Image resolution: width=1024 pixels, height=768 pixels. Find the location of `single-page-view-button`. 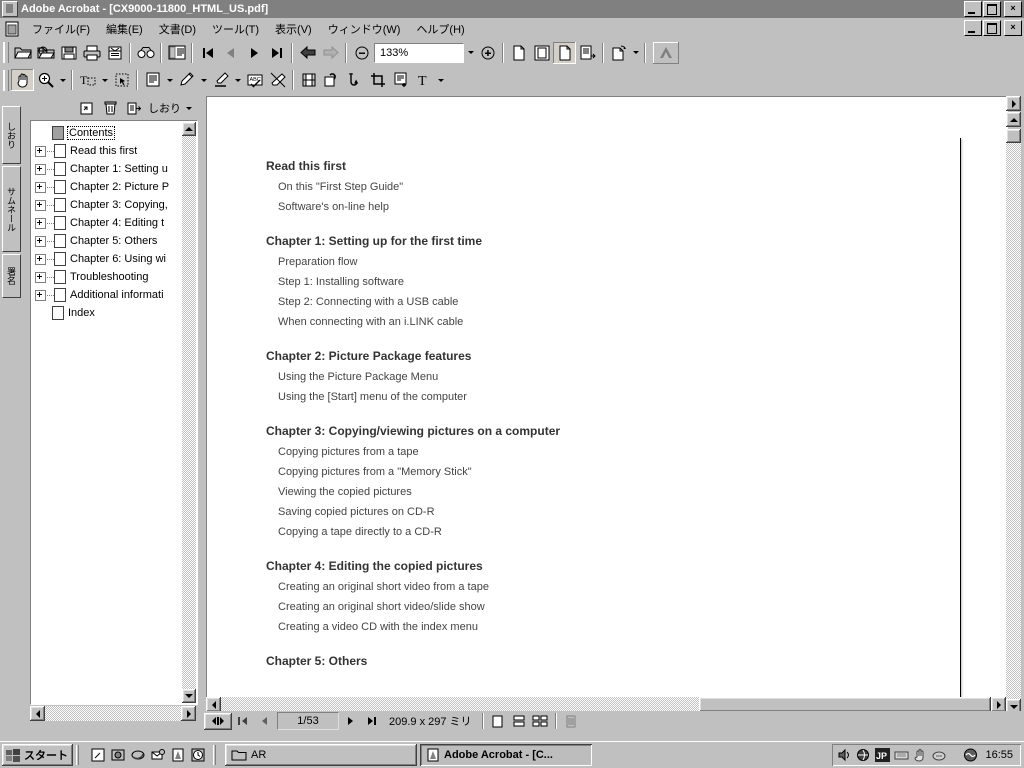

single-page-view-button is located at coordinates (498, 721).